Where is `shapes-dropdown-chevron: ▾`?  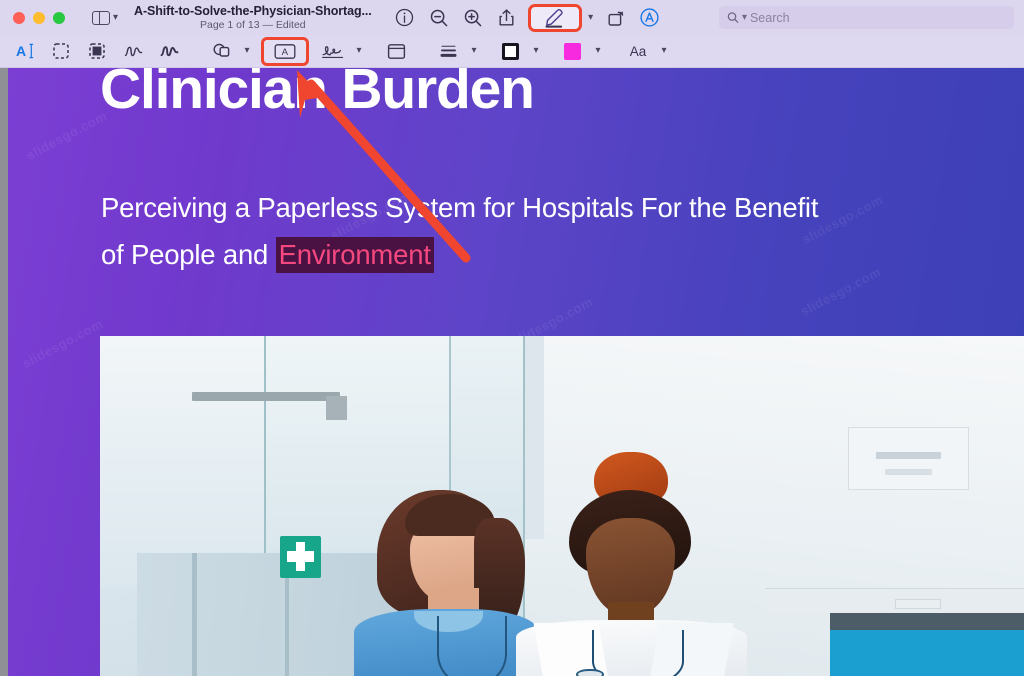 shapes-dropdown-chevron: ▾ is located at coordinates (247, 51).